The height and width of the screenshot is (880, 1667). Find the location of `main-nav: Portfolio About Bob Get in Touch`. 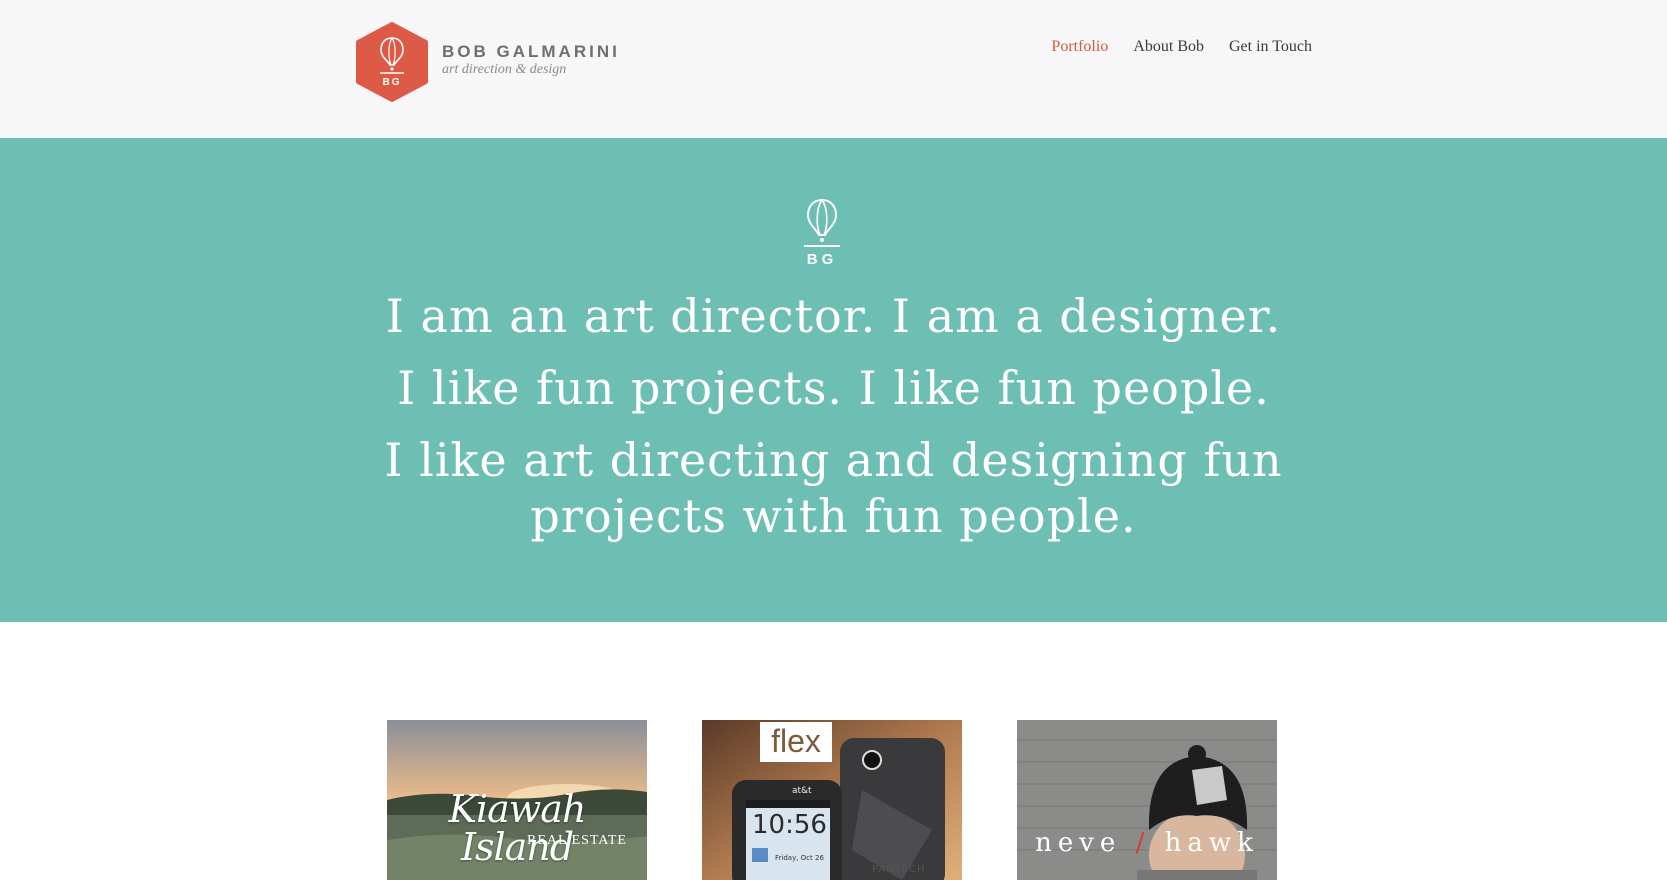

main-nav: Portfolio About Bob Get in Touch is located at coordinates (1181, 47).